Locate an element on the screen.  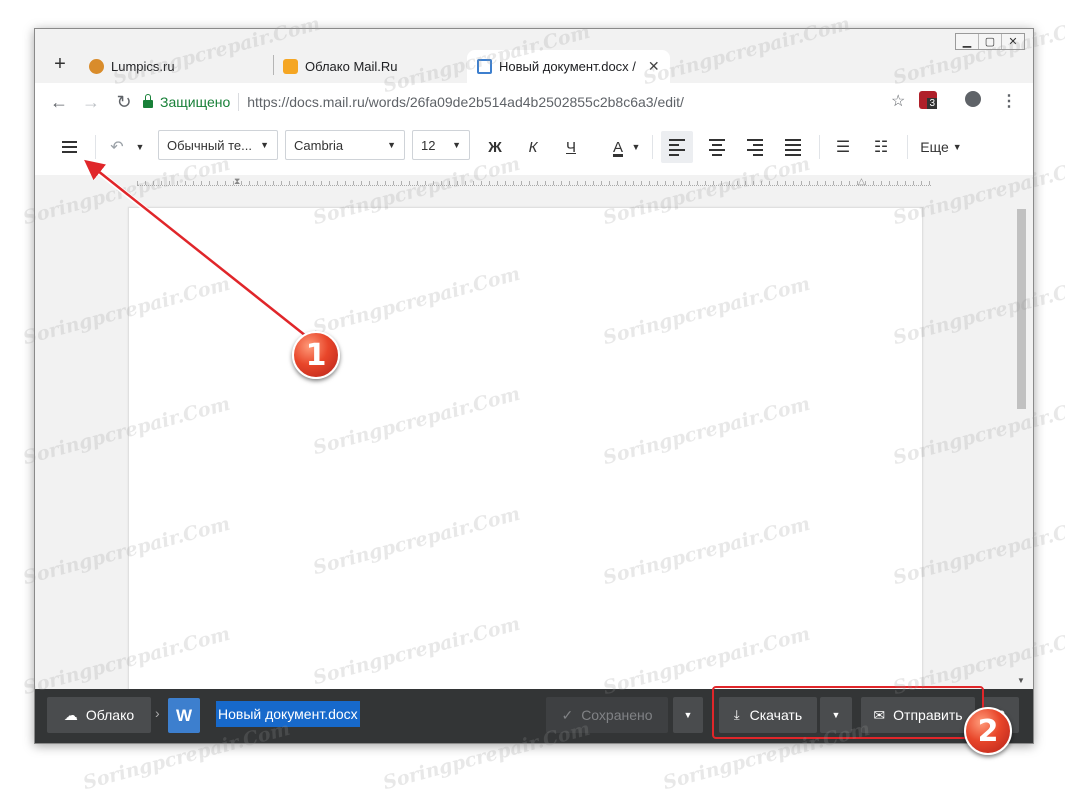
close-window-icon: ✕ is located at coordinates (1013, 41).